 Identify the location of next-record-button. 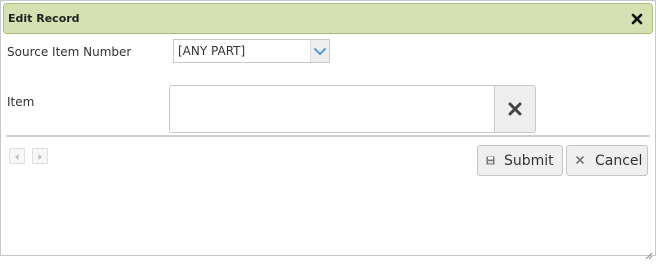
(40, 156).